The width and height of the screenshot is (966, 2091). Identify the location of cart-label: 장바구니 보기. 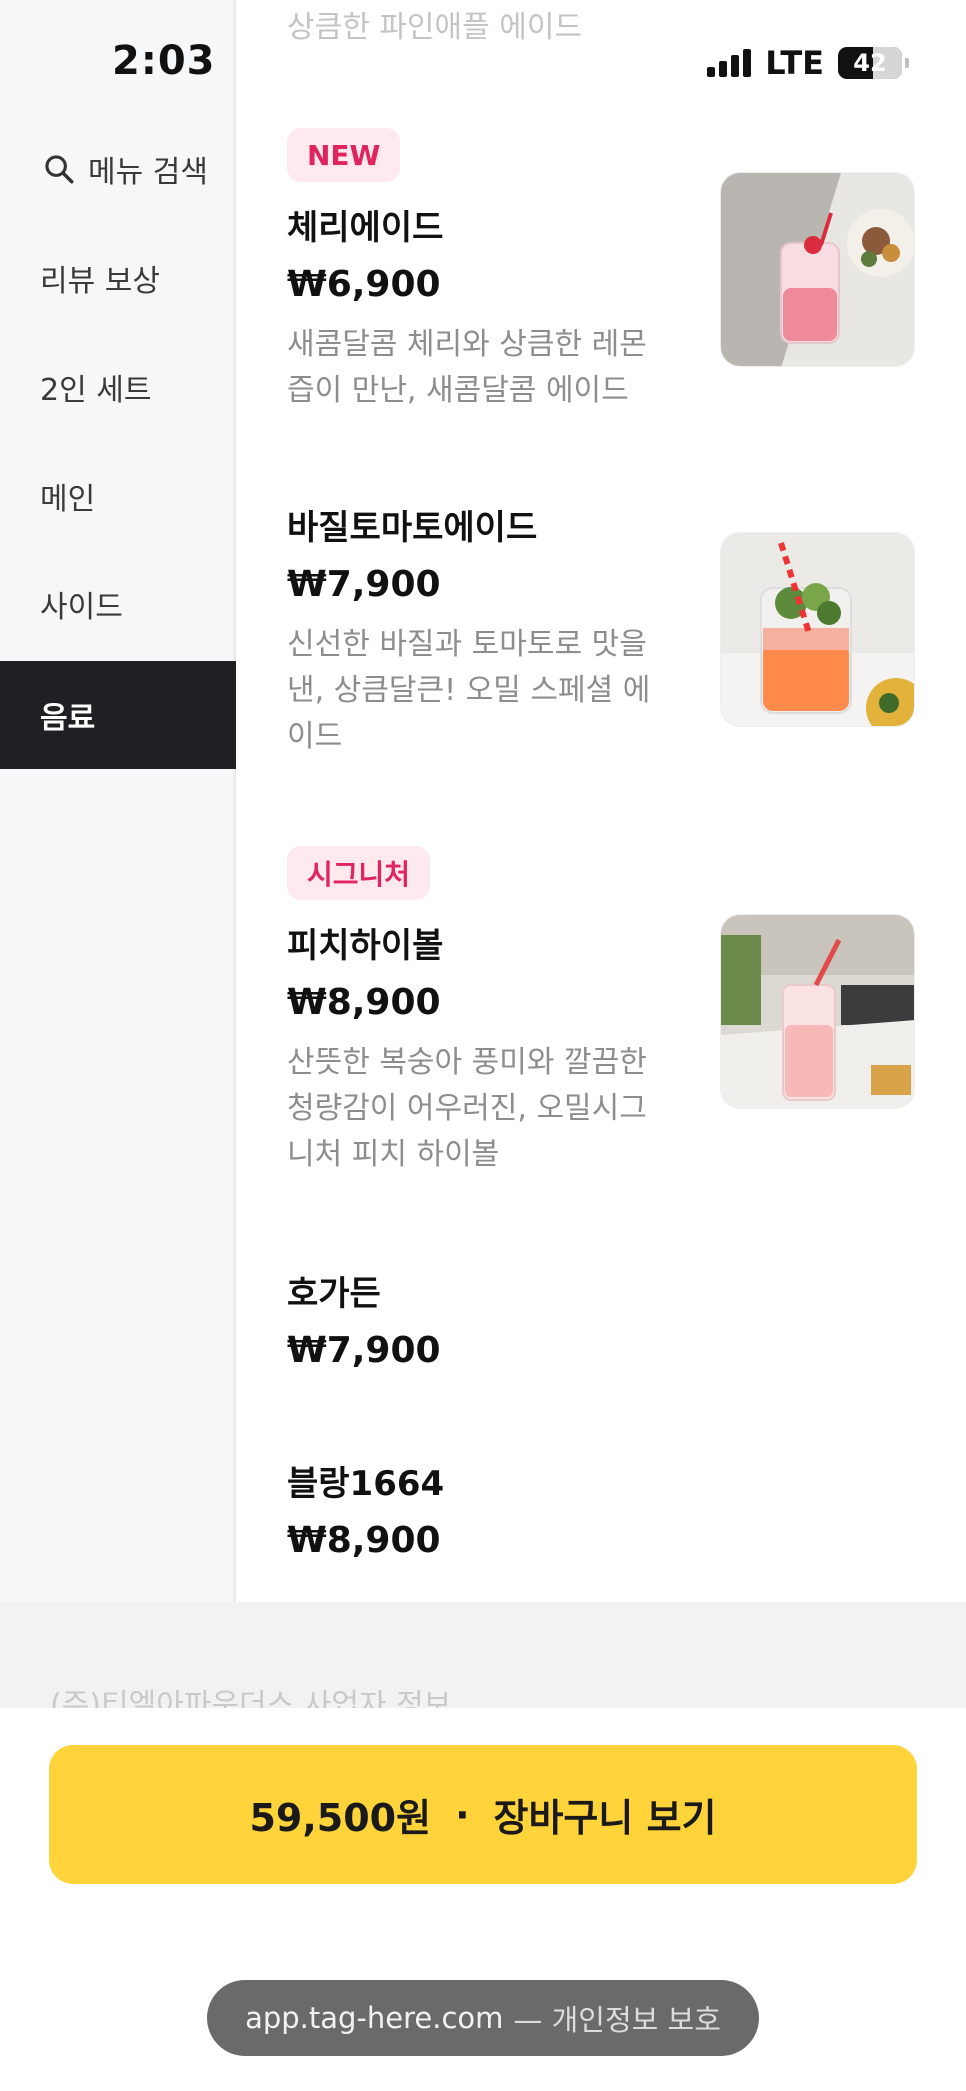
(605, 1818).